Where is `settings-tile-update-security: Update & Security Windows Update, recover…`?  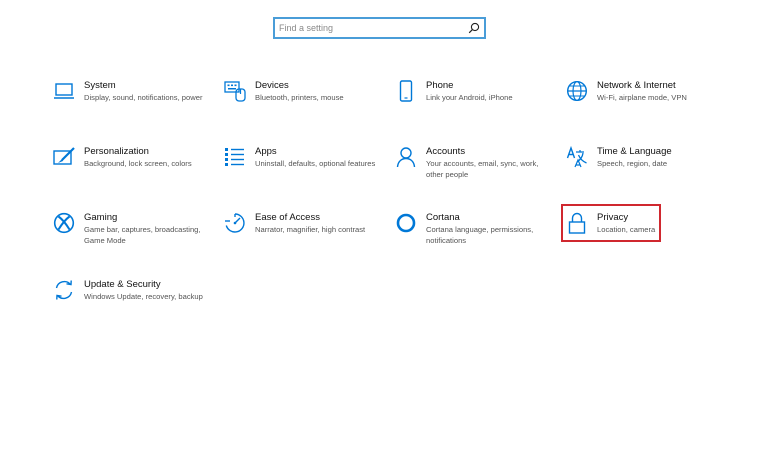
settings-tile-update-security: Update & Security Windows Update, recover… is located at coordinates (133, 305).